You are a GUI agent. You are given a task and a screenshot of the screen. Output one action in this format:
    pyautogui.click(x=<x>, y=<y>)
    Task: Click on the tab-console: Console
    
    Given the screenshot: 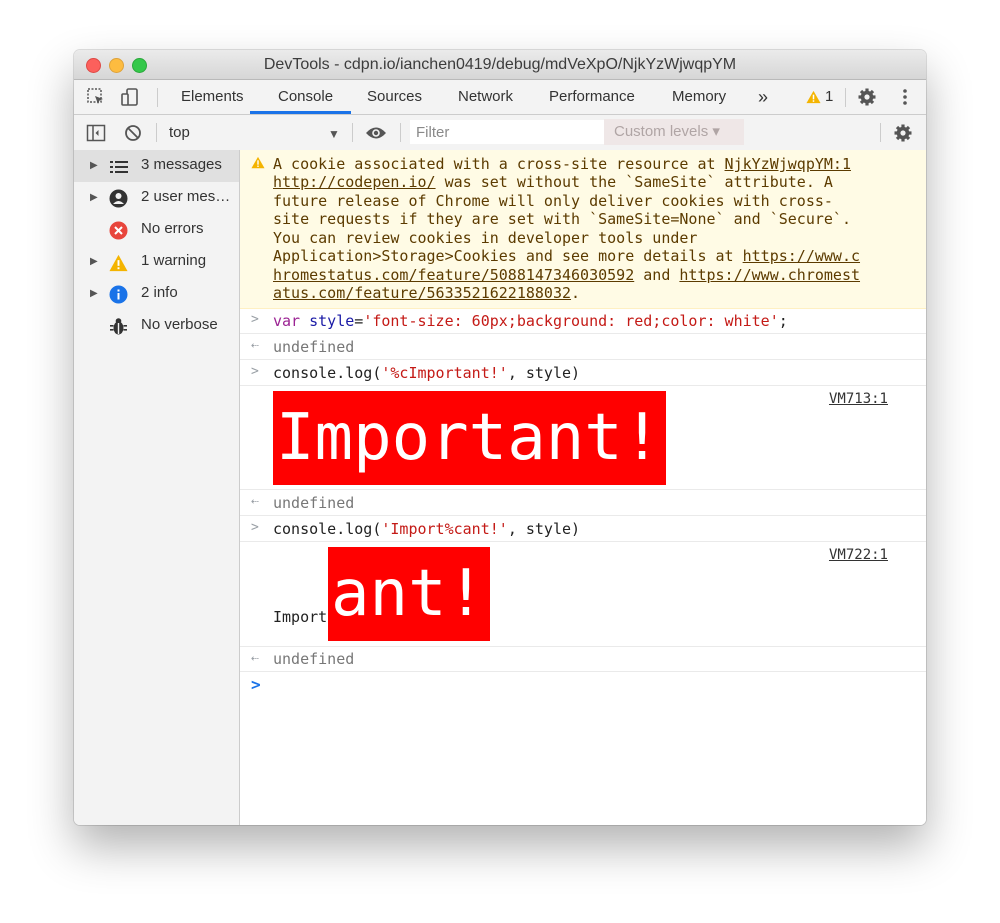 What is the action you would take?
    pyautogui.click(x=305, y=97)
    